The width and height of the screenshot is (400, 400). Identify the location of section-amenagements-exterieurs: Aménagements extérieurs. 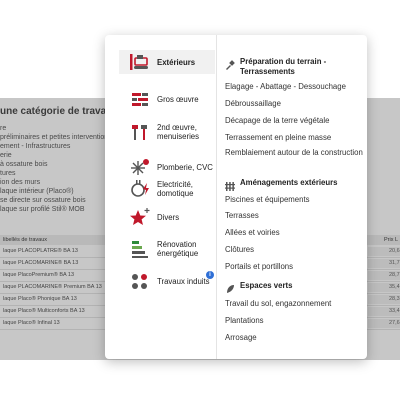
(281, 184).